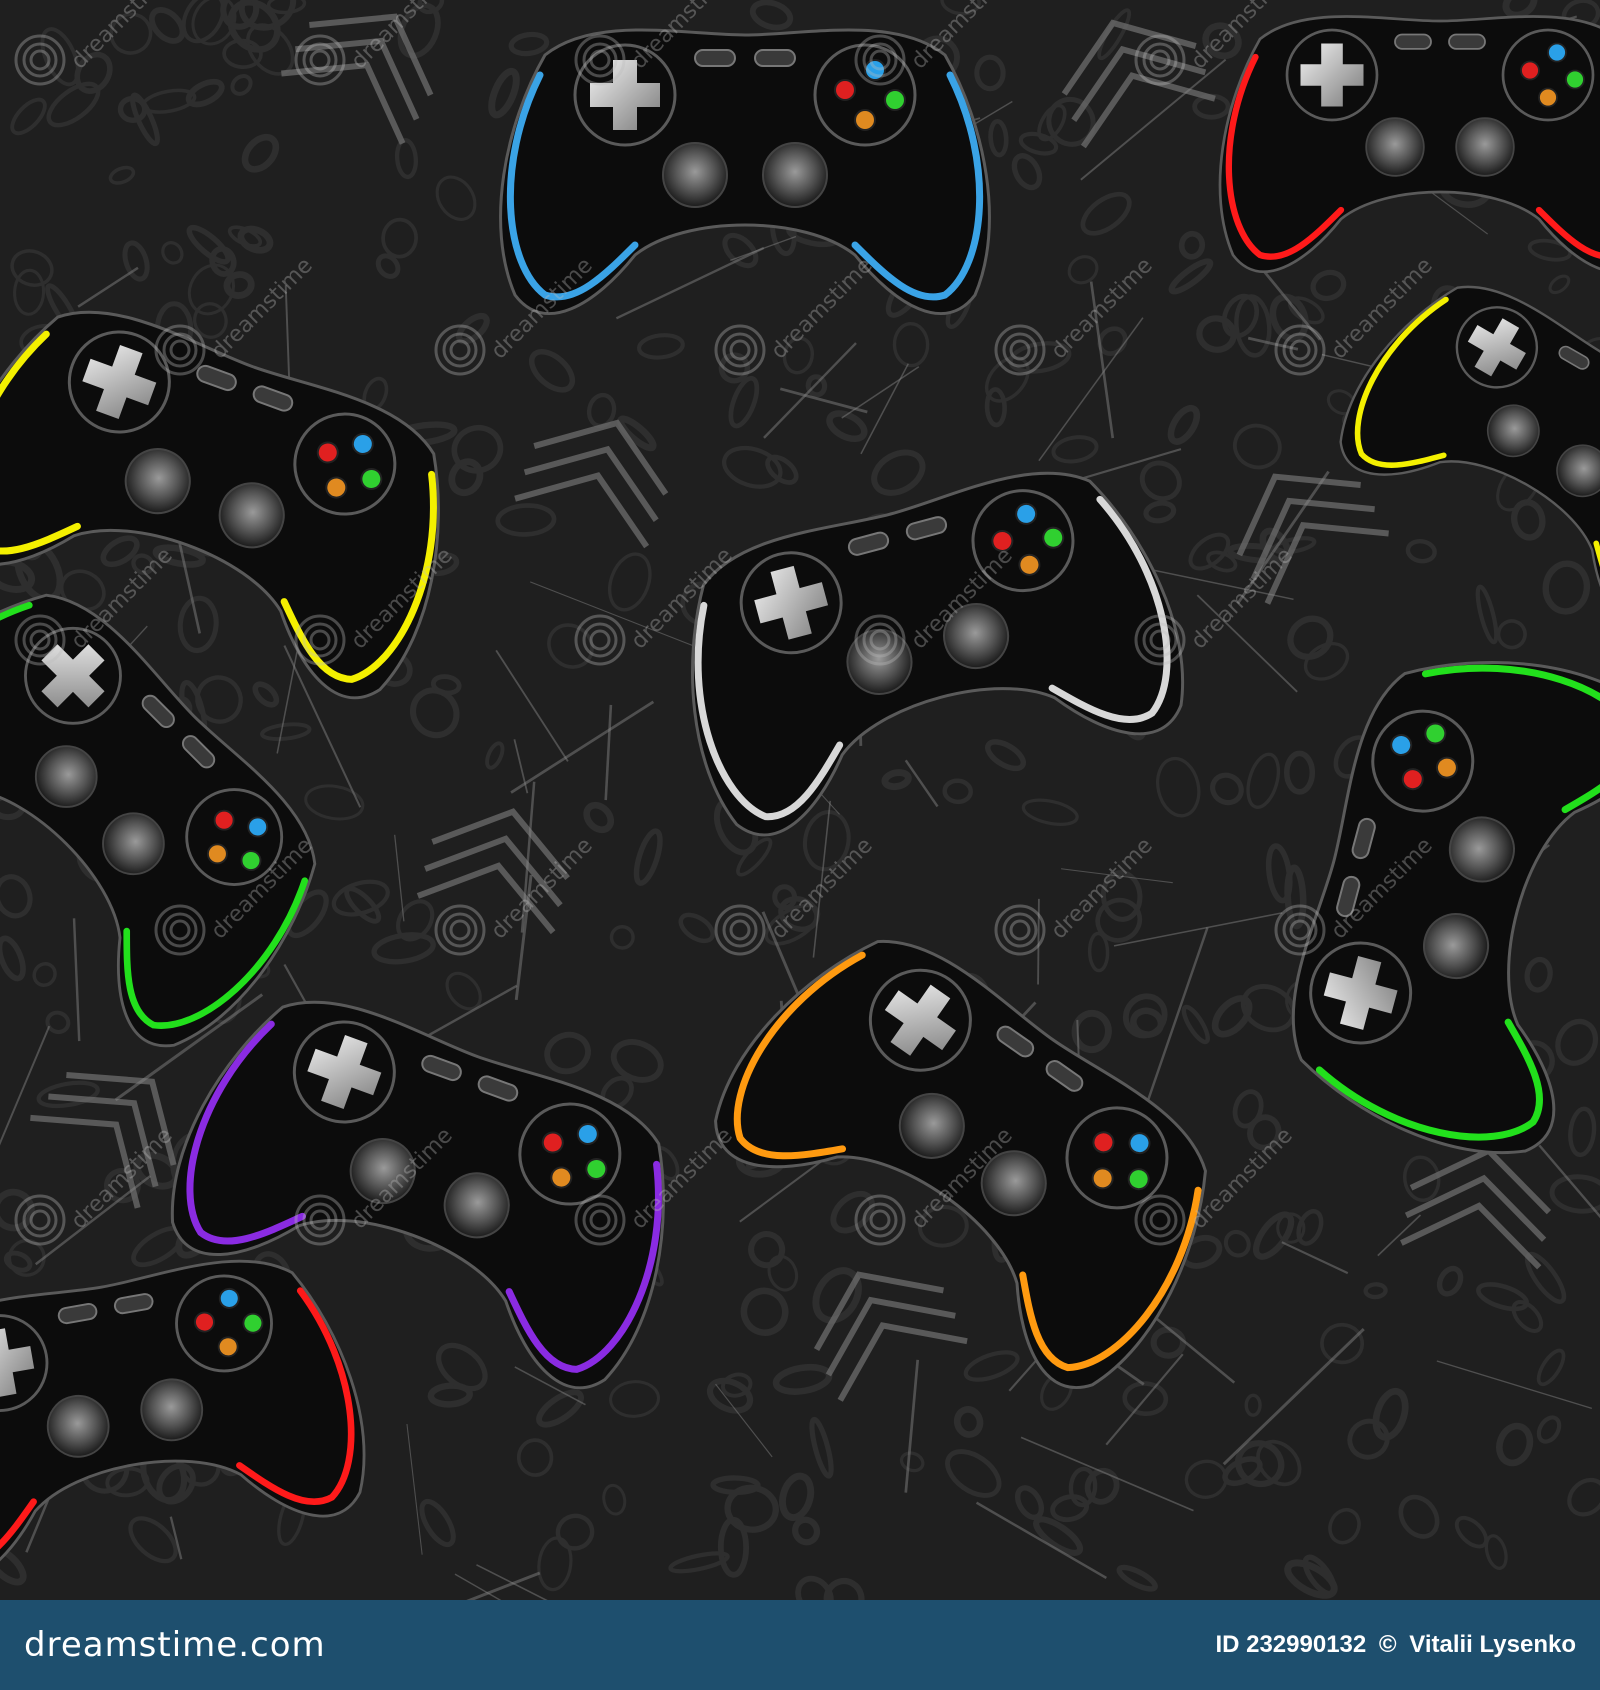 This screenshot has width=1600, height=1690. I want to click on brand-label: dreamstime.com, so click(175, 1645).